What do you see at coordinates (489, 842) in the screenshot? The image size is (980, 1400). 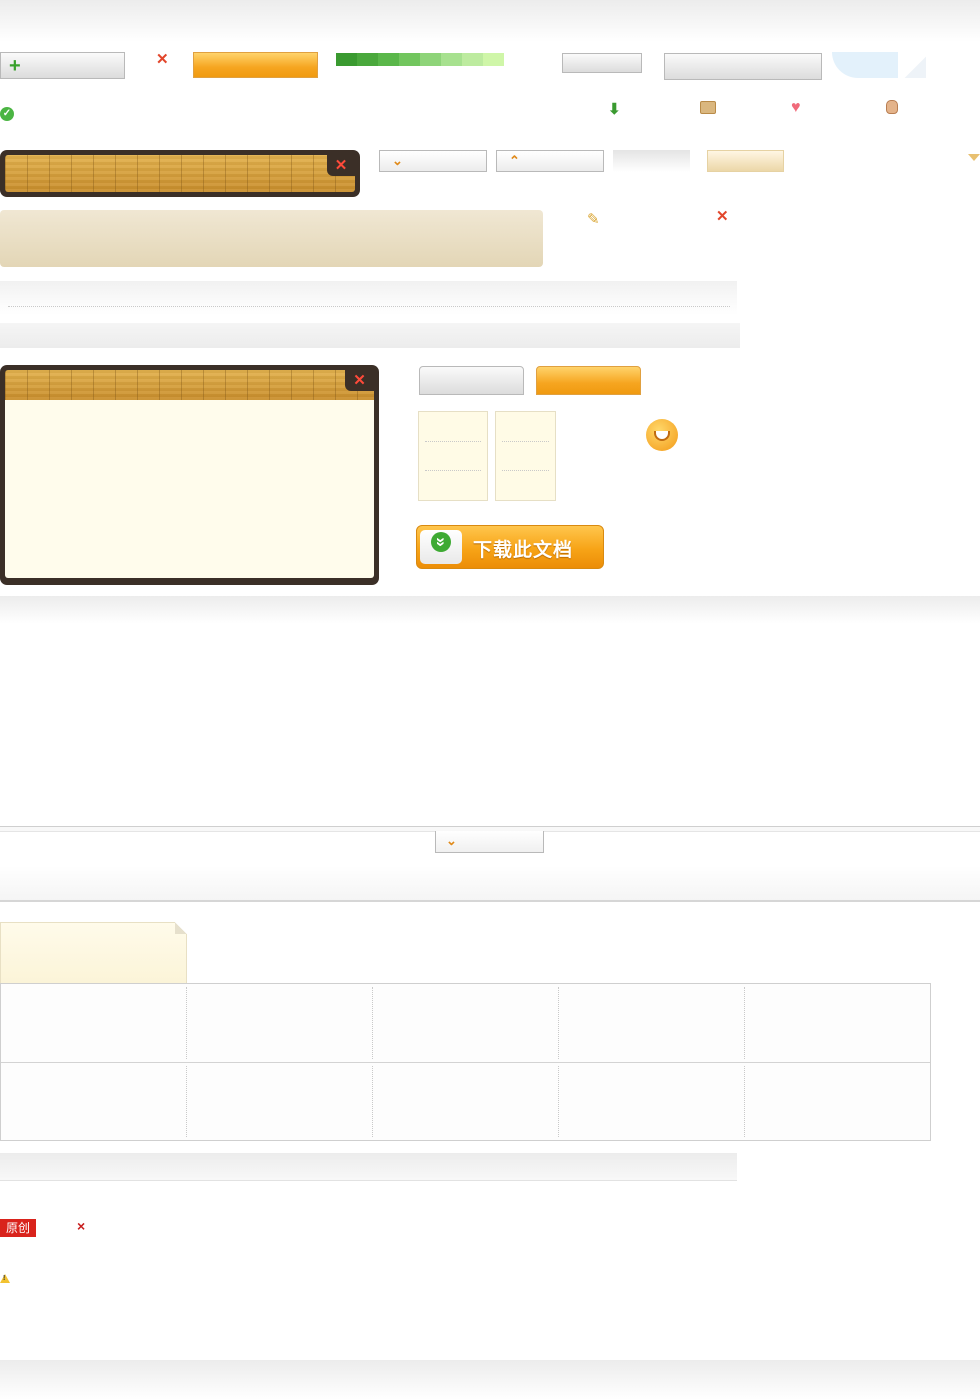 I see `expand-more-button: ⌄` at bounding box center [489, 842].